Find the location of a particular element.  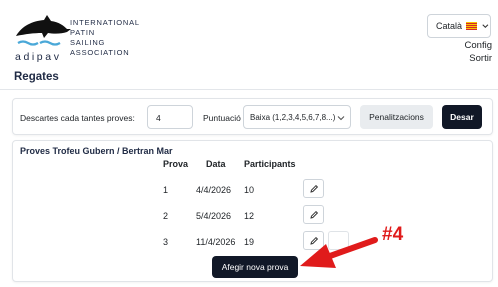

page-title: Regates is located at coordinates (36, 77).